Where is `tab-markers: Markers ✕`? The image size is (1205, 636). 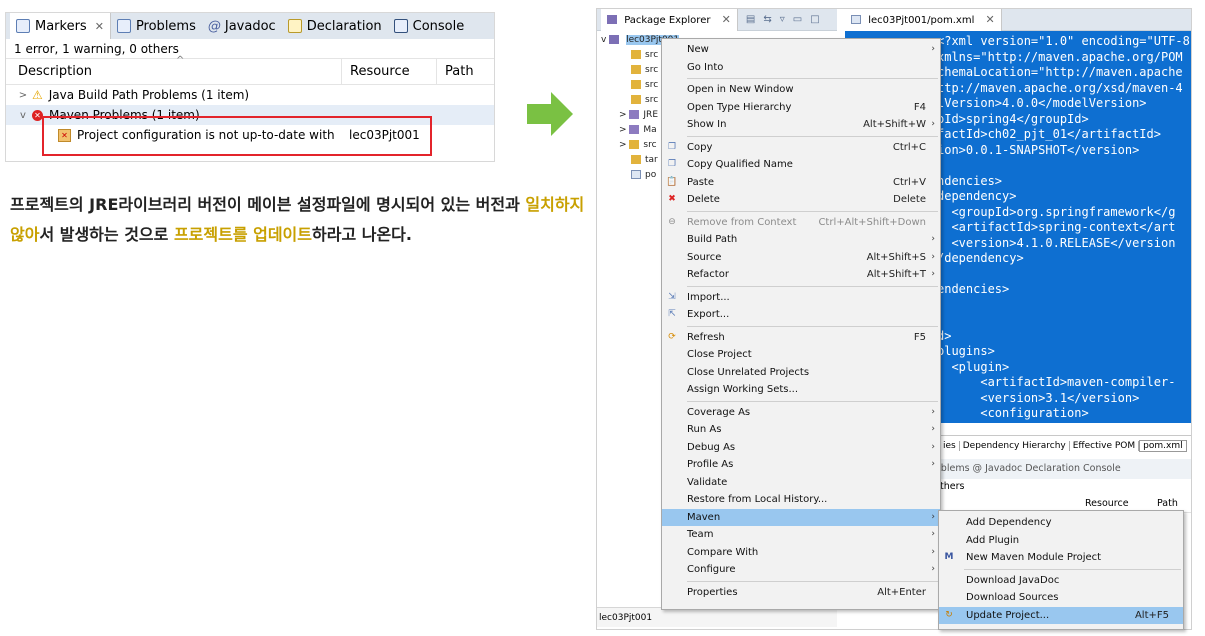
tab-markers: Markers ✕ is located at coordinates (60, 26).